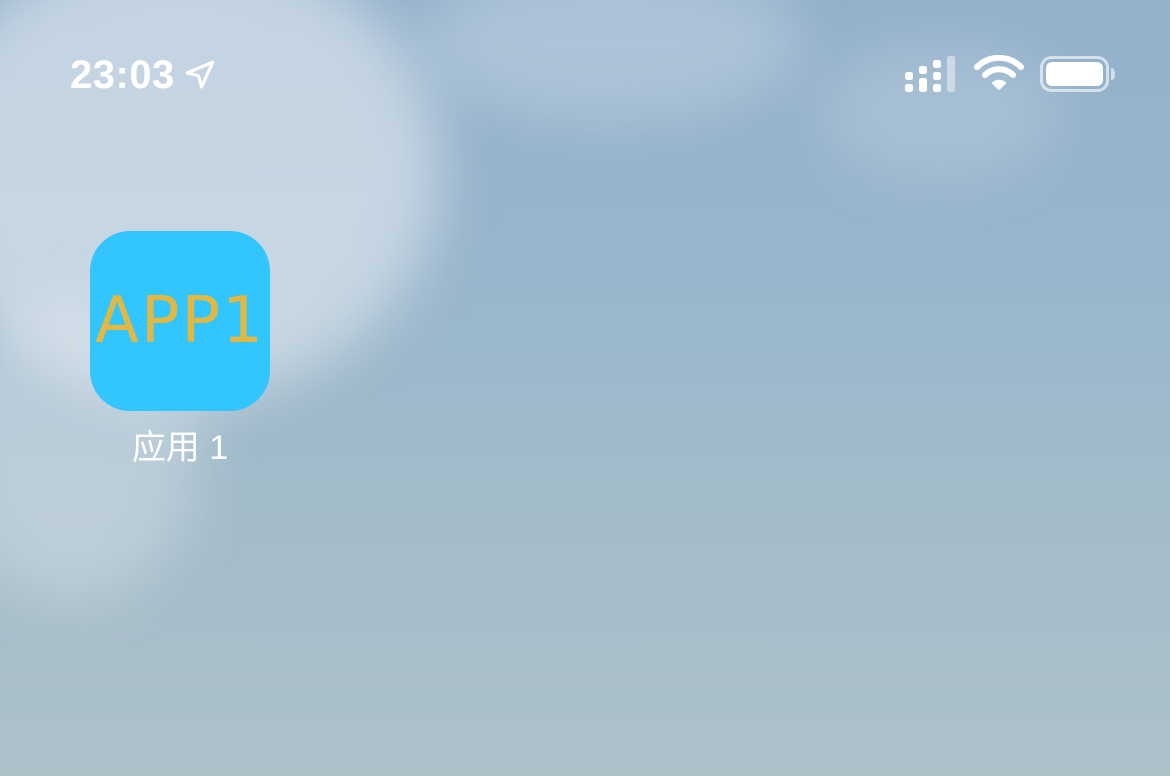  I want to click on time-group: 23:03, so click(143, 75).